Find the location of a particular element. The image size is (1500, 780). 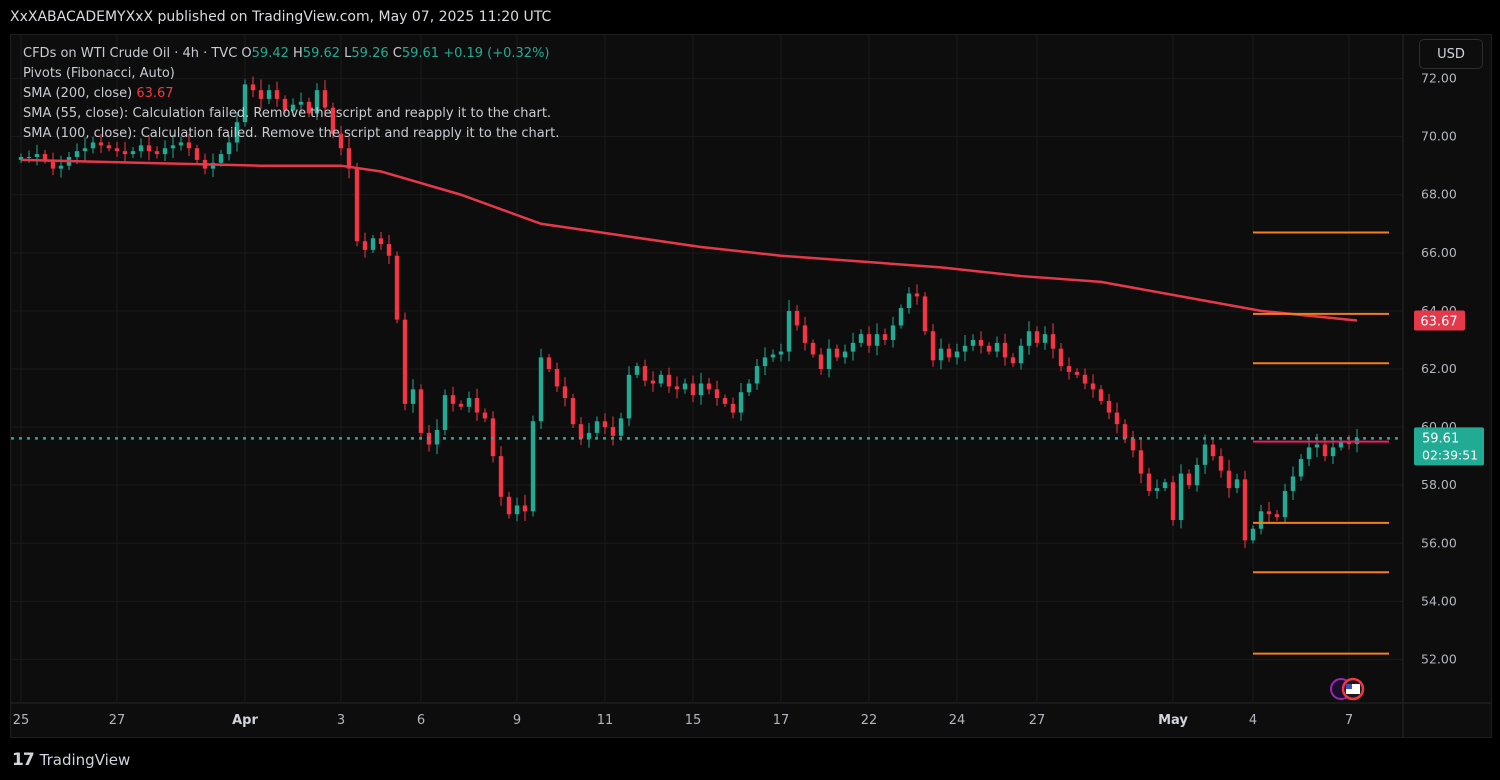

legend-symbol: CFDs on WTI Crude Oil · 4h · TVC is located at coordinates (130, 53).